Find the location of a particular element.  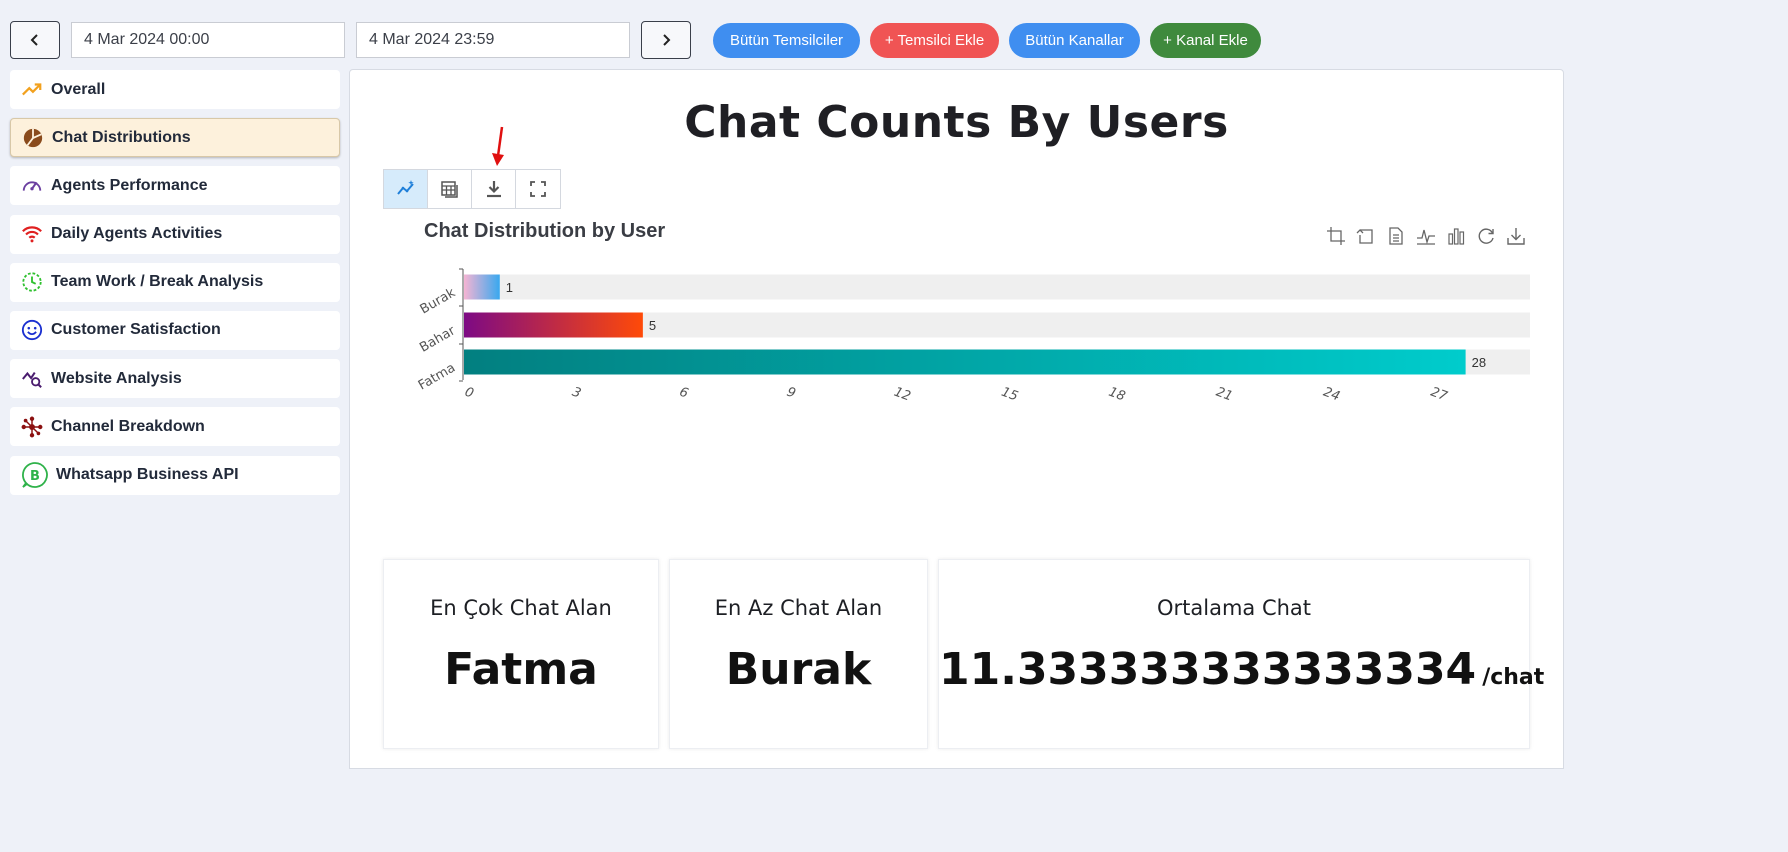

whatsapp-business-icon: B is located at coordinates (35, 475).